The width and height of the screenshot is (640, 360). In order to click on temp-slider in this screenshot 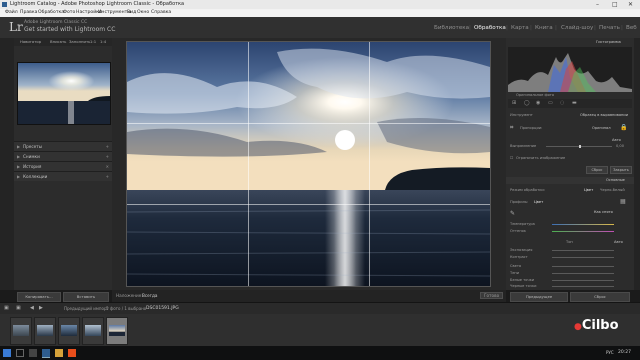, I will do `click(583, 224)`.